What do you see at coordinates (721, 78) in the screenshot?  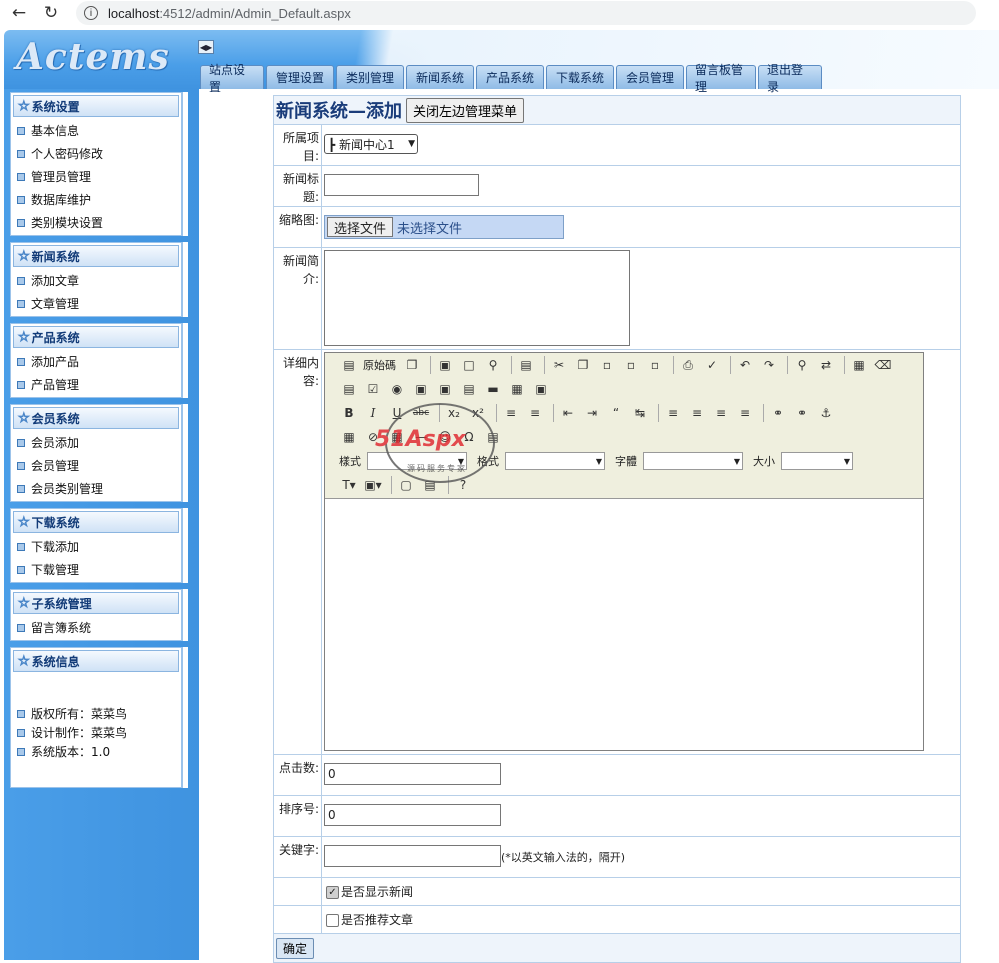 I see `tab-guestbook: 留言板管理` at bounding box center [721, 78].